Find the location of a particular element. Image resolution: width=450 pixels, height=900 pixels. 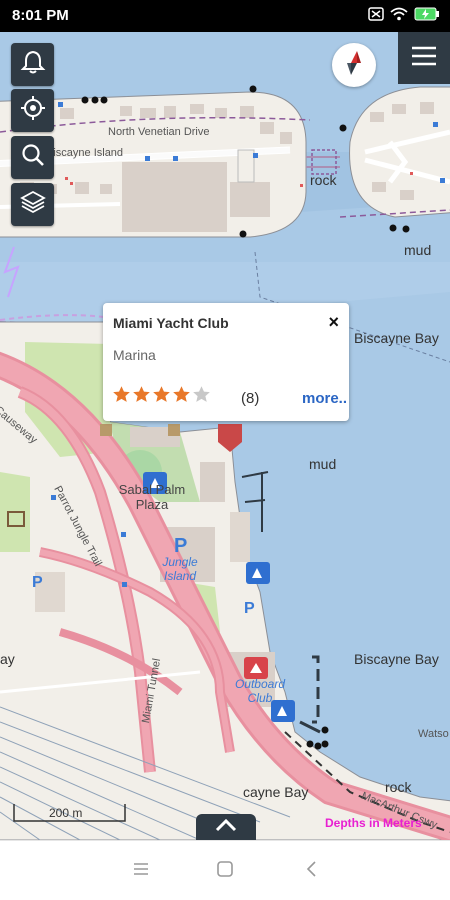

poi-category: Marina is located at coordinates (134, 355).